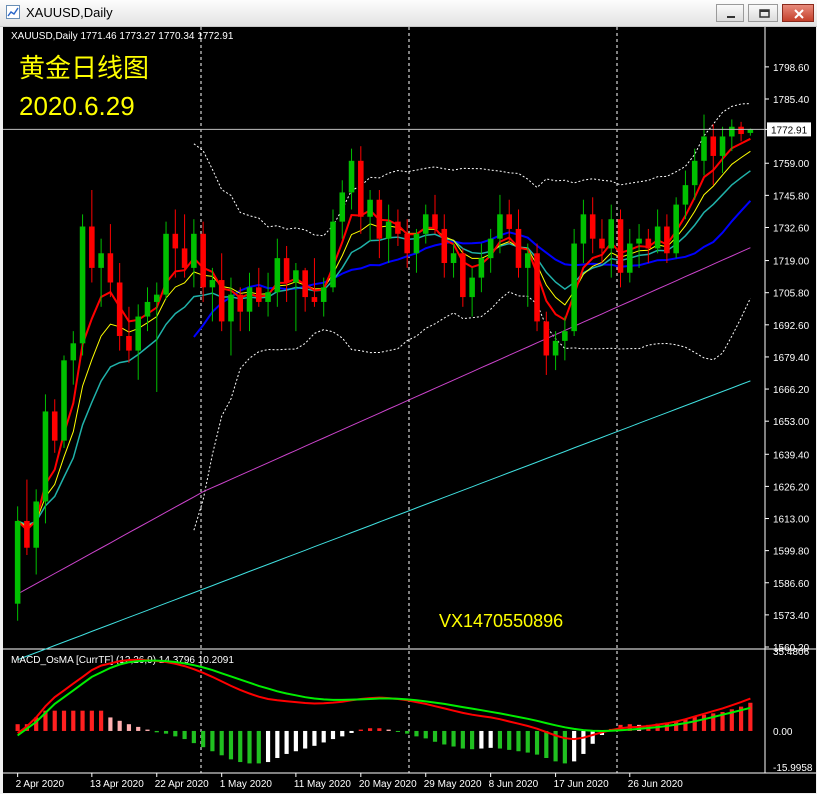 The height and width of the screenshot is (794, 817). I want to click on annotation-title: 黄金日线图, so click(84, 69).